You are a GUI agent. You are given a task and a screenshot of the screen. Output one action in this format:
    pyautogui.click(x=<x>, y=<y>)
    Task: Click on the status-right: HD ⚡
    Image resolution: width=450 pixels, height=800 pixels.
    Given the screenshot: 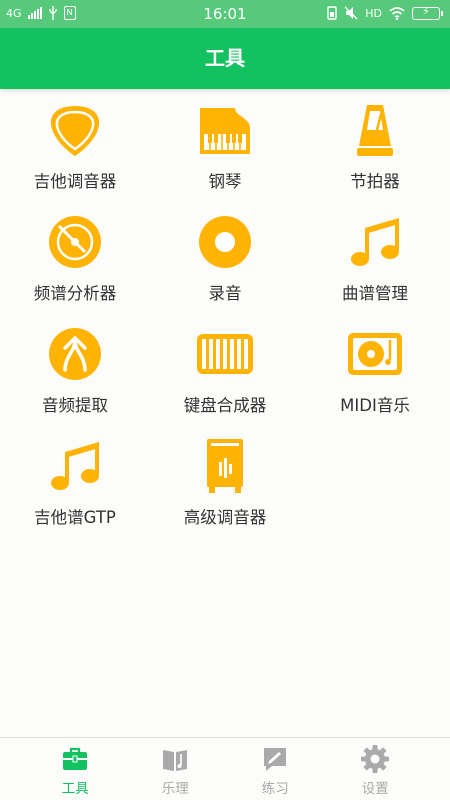 What is the action you would take?
    pyautogui.click(x=385, y=12)
    